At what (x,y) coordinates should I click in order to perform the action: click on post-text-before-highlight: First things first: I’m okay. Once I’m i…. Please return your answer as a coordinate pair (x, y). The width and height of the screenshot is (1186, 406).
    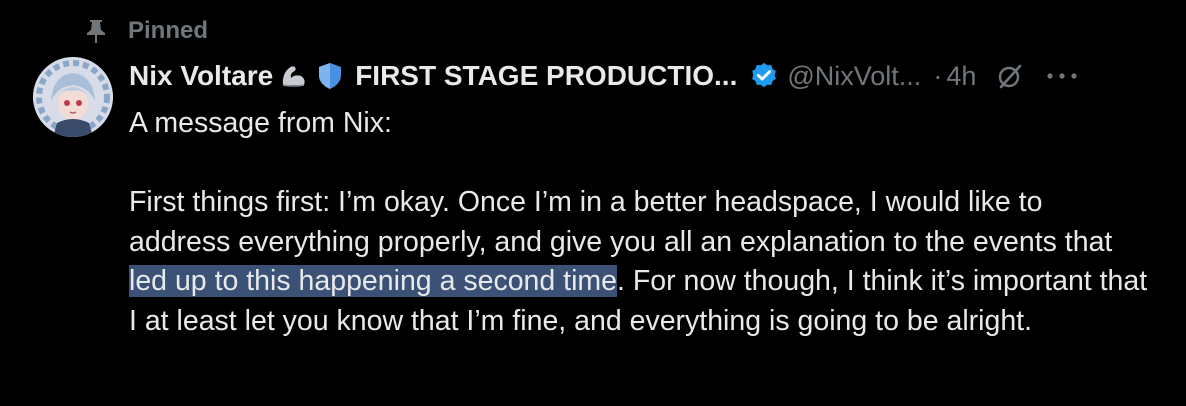
    Looking at the image, I should click on (621, 222).